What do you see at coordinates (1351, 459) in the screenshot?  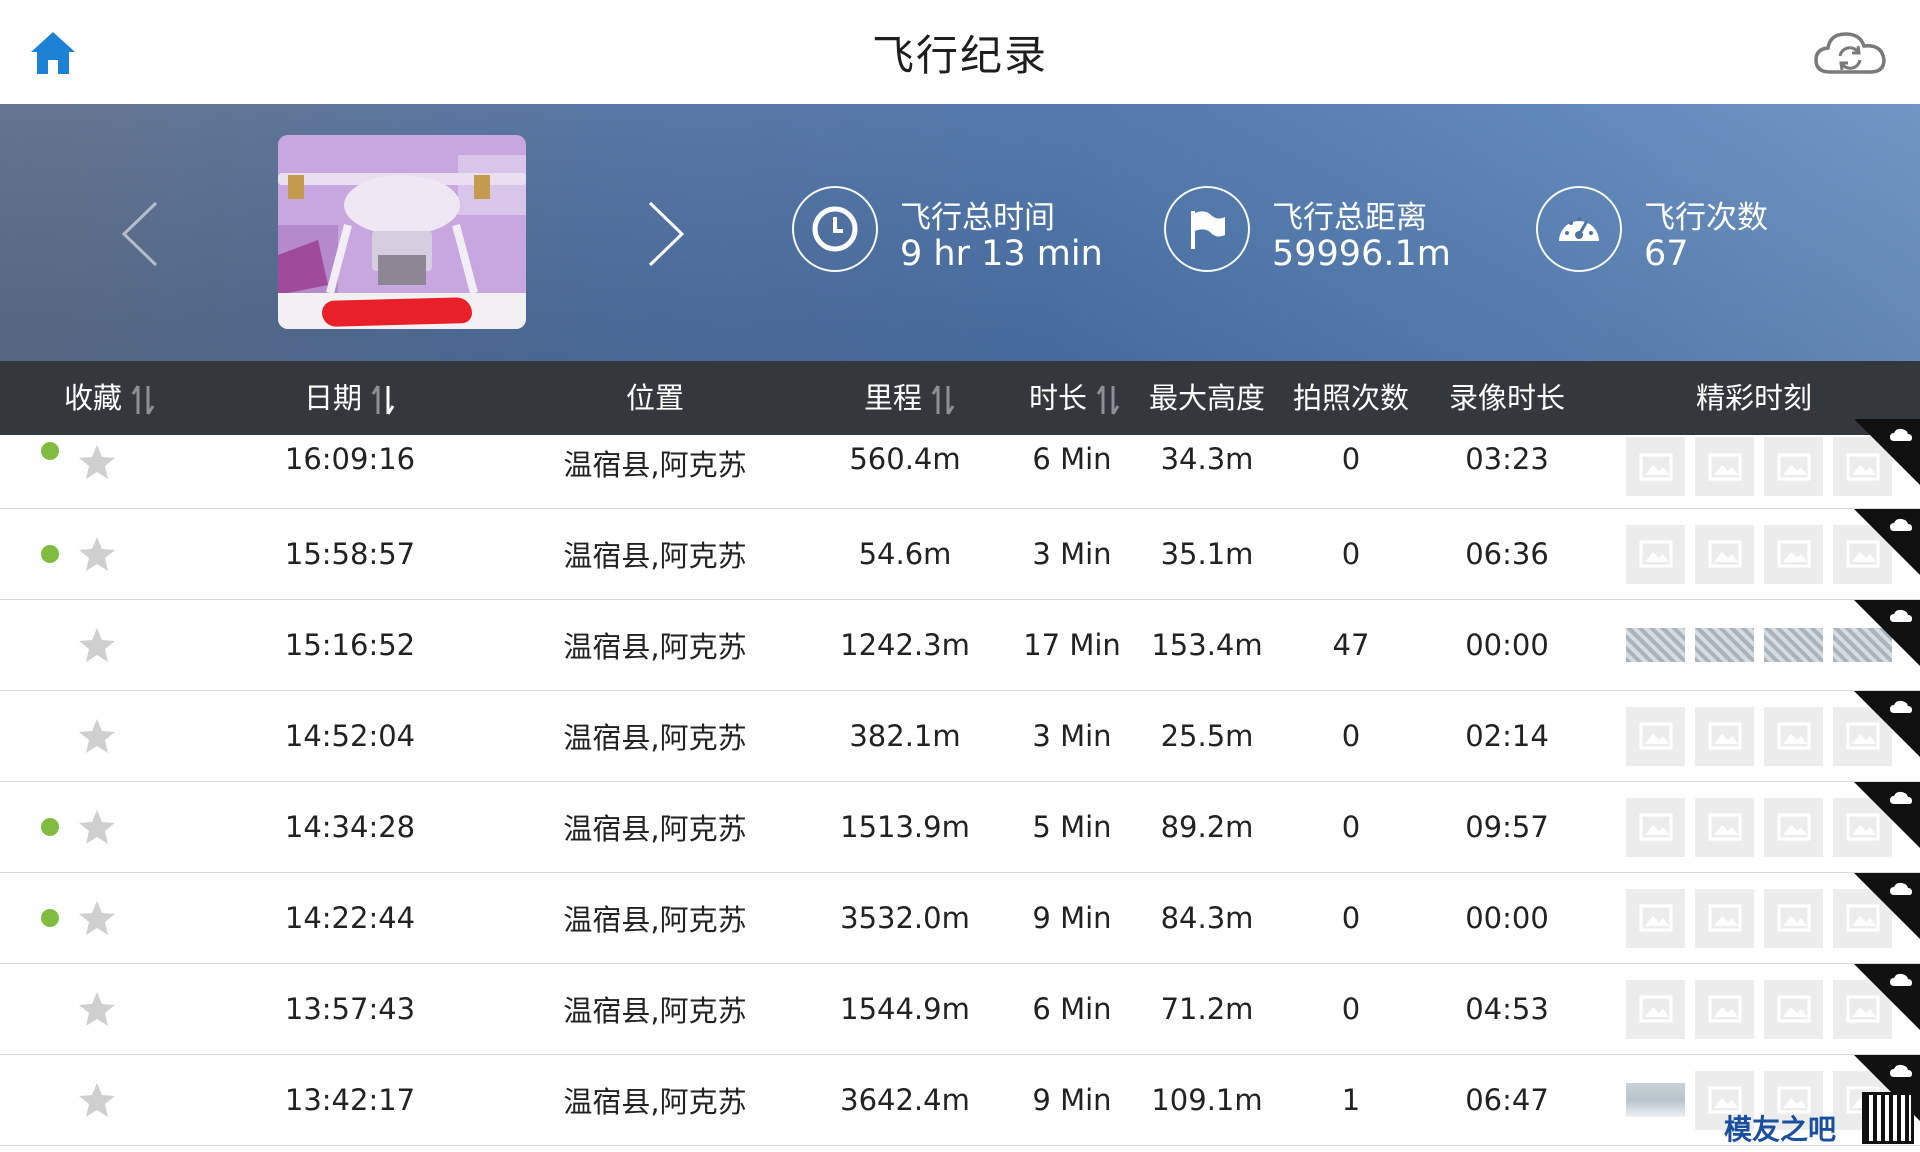 I see `photo-count-cell: 0` at bounding box center [1351, 459].